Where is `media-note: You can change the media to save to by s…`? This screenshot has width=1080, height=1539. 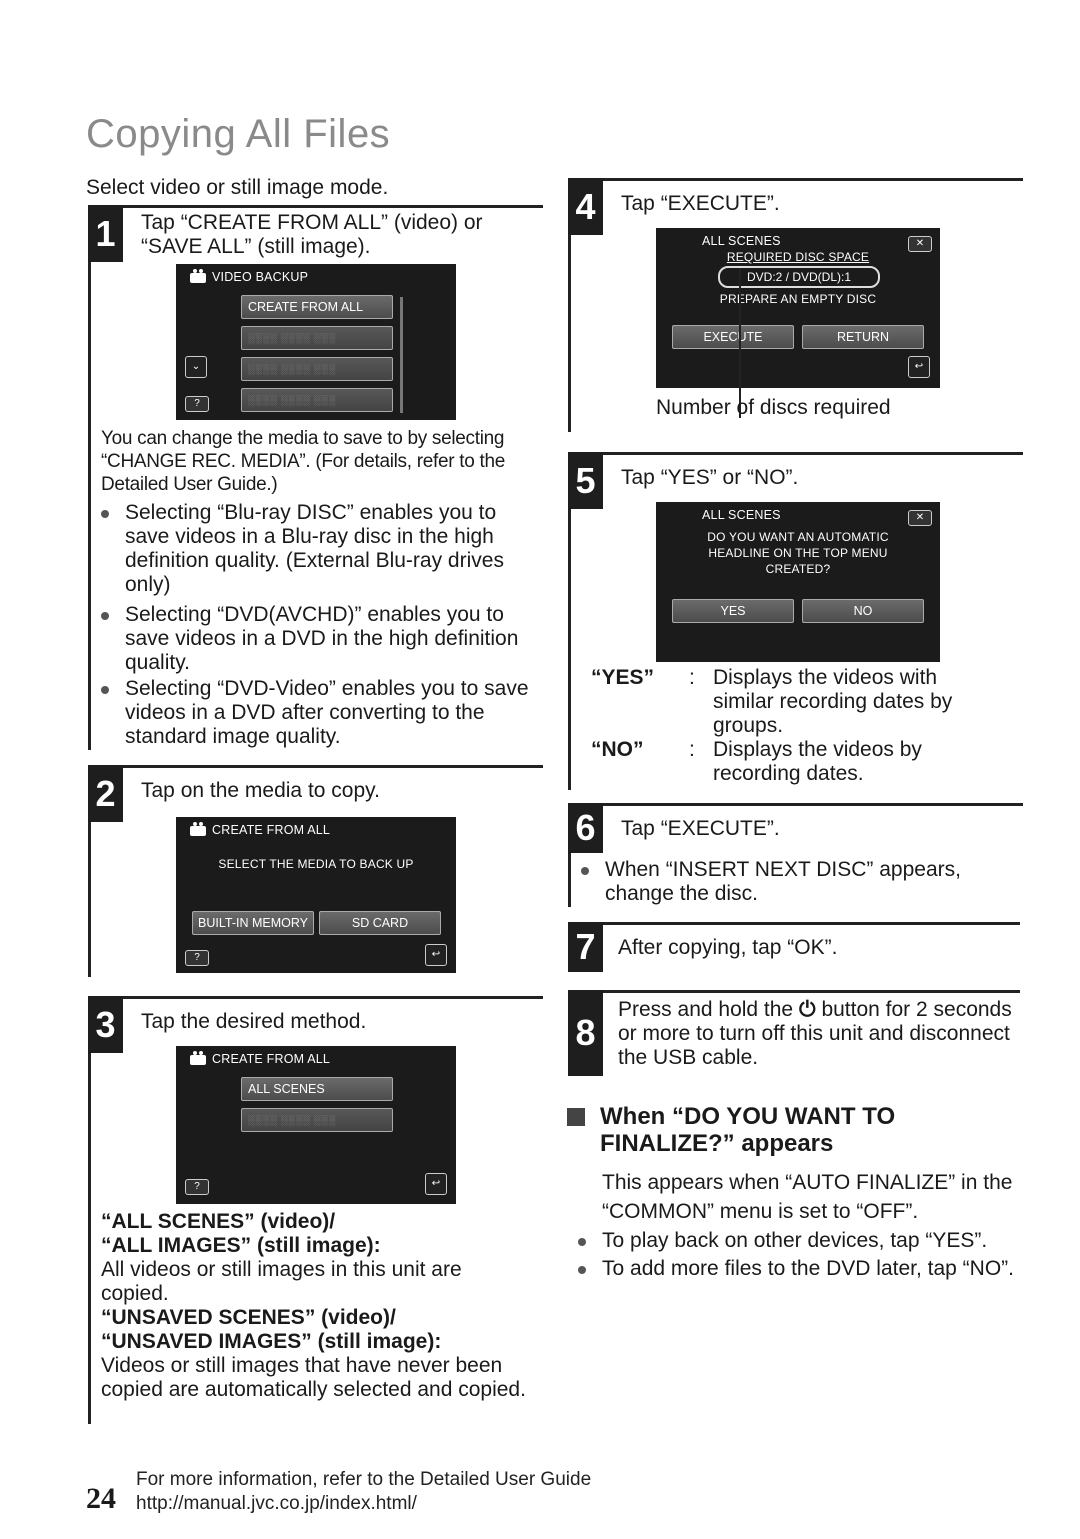
media-note: You can change the media to save to by s… is located at coordinates (303, 461).